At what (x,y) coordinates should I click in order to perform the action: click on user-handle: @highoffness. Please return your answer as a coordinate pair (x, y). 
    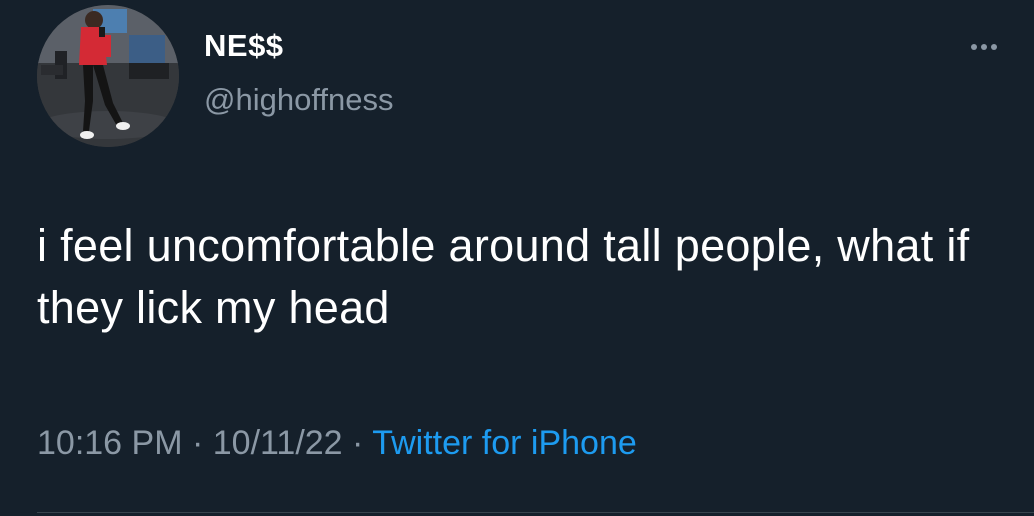
    Looking at the image, I should click on (298, 100).